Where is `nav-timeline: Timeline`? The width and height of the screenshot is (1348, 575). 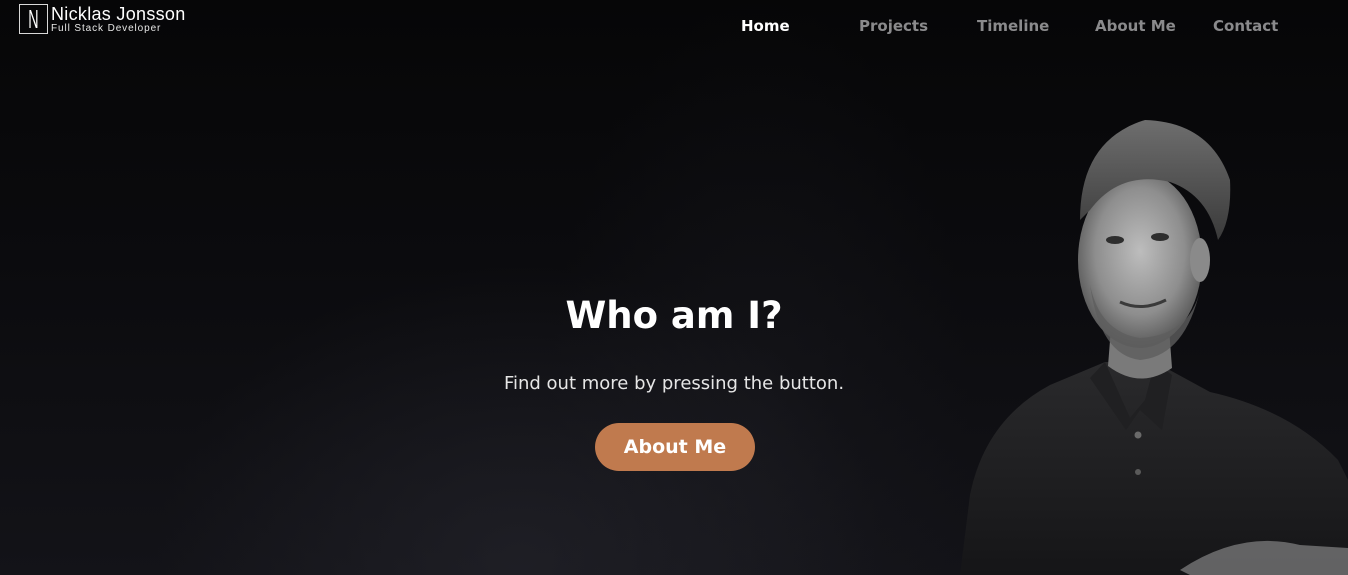
nav-timeline: Timeline is located at coordinates (1013, 26).